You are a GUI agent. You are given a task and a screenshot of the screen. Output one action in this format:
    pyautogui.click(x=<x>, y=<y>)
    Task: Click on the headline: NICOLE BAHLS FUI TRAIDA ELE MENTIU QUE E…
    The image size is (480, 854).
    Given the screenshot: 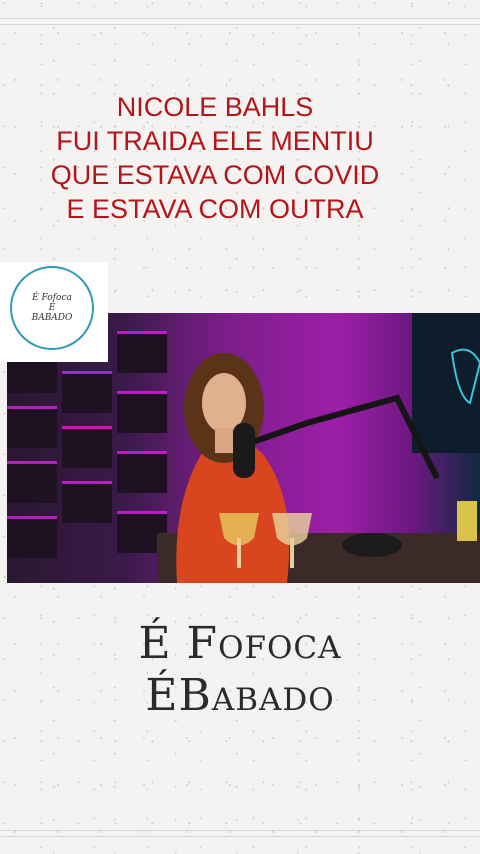 What is the action you would take?
    pyautogui.click(x=215, y=158)
    